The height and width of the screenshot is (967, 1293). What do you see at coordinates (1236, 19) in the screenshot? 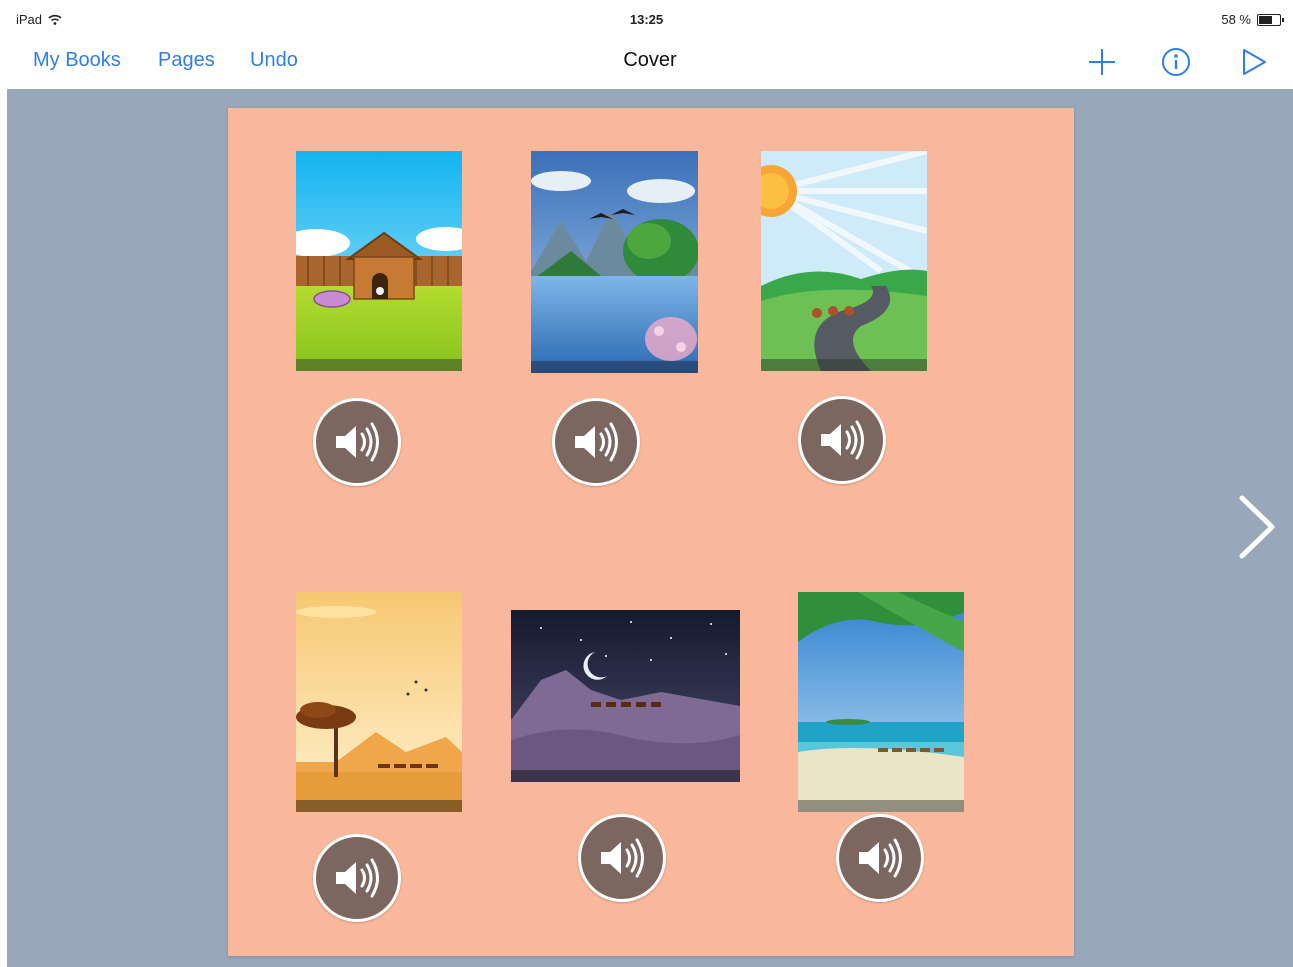
I see `battery-percent: 58 %` at bounding box center [1236, 19].